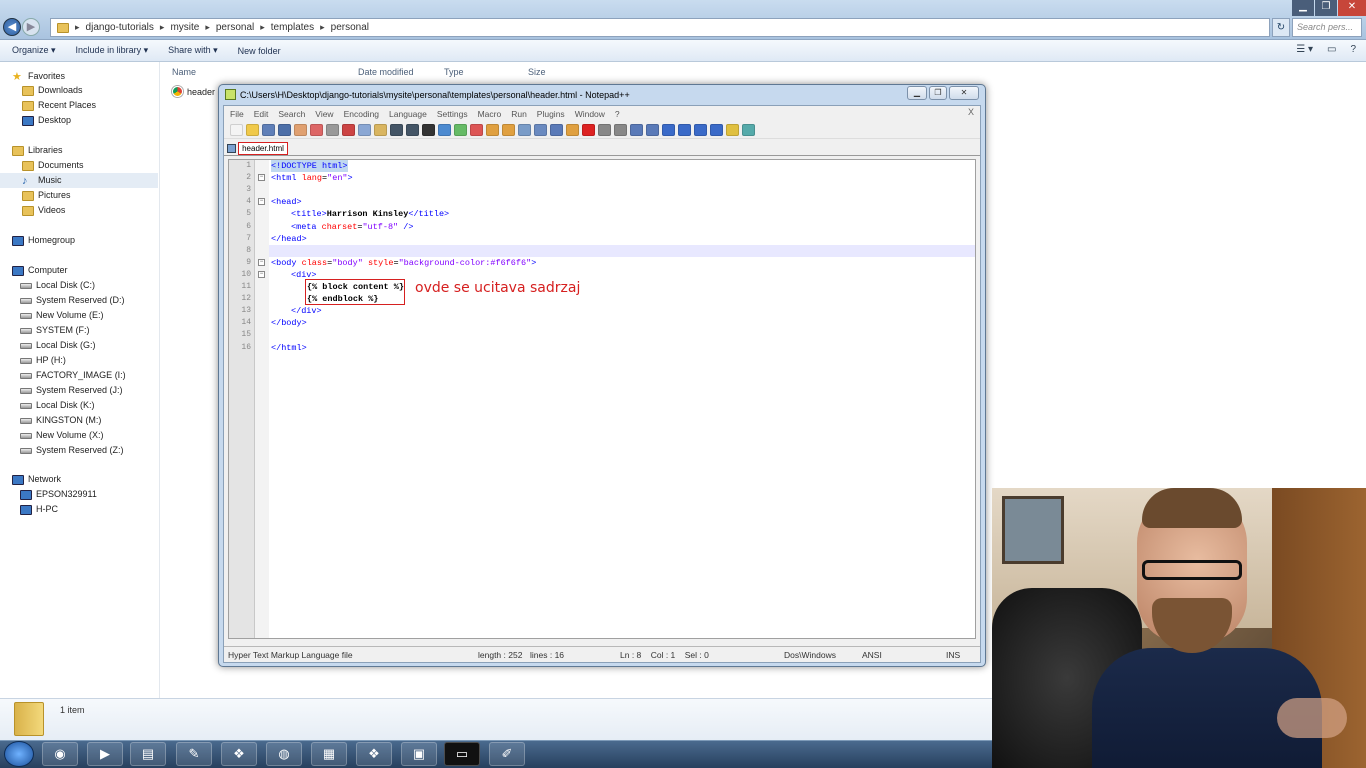 Image resolution: width=1366 pixels, height=768 pixels. I want to click on nav-drive: FACTORY_IMAGE (I:), so click(99, 375).